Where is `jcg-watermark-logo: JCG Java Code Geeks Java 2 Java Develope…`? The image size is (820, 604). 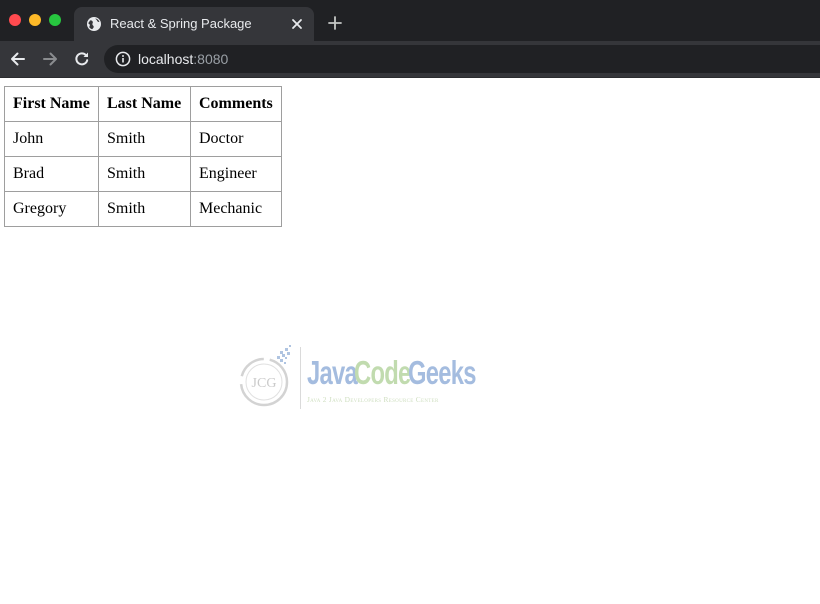 jcg-watermark-logo: JCG Java Code Geeks Java 2 Java Develope… is located at coordinates (358, 380).